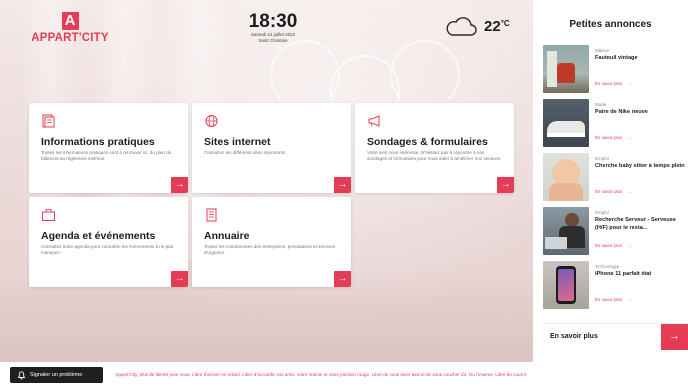 The width and height of the screenshot is (688, 387). Describe the element at coordinates (98, 142) in the screenshot. I see `card-title: Informations pratiques` at that location.